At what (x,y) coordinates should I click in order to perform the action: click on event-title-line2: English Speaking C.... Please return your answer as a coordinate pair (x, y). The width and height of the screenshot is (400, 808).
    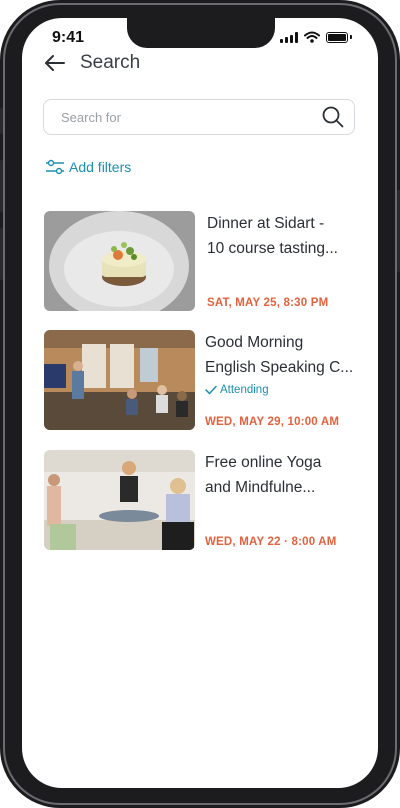
    Looking at the image, I should click on (279, 367).